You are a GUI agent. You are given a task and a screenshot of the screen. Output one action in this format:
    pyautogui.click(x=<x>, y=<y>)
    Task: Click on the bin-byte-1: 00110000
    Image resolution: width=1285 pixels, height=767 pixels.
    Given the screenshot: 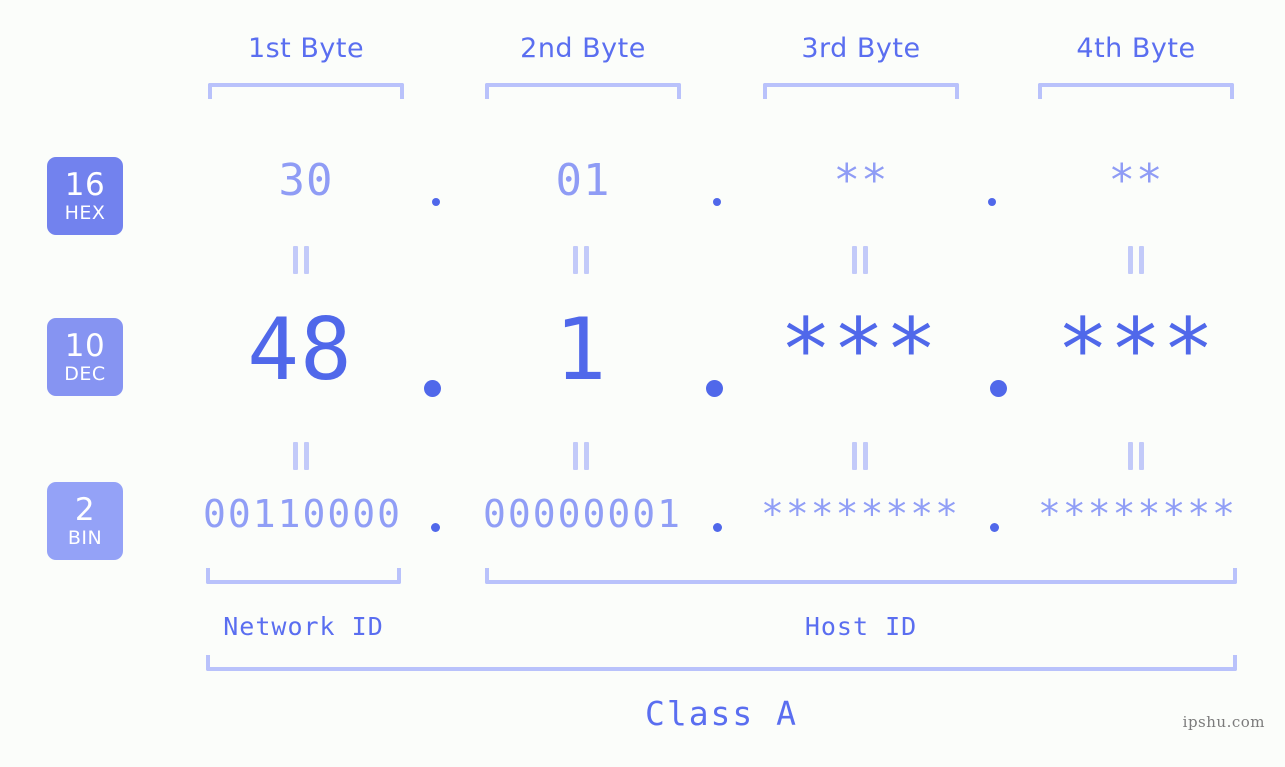 What is the action you would take?
    pyautogui.click(x=303, y=514)
    